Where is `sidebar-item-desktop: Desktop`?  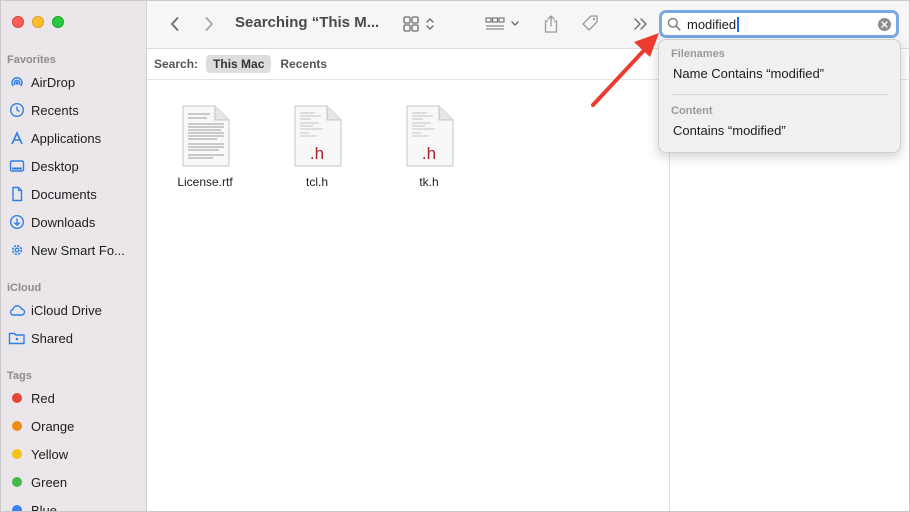 sidebar-item-desktop: Desktop is located at coordinates (73, 166).